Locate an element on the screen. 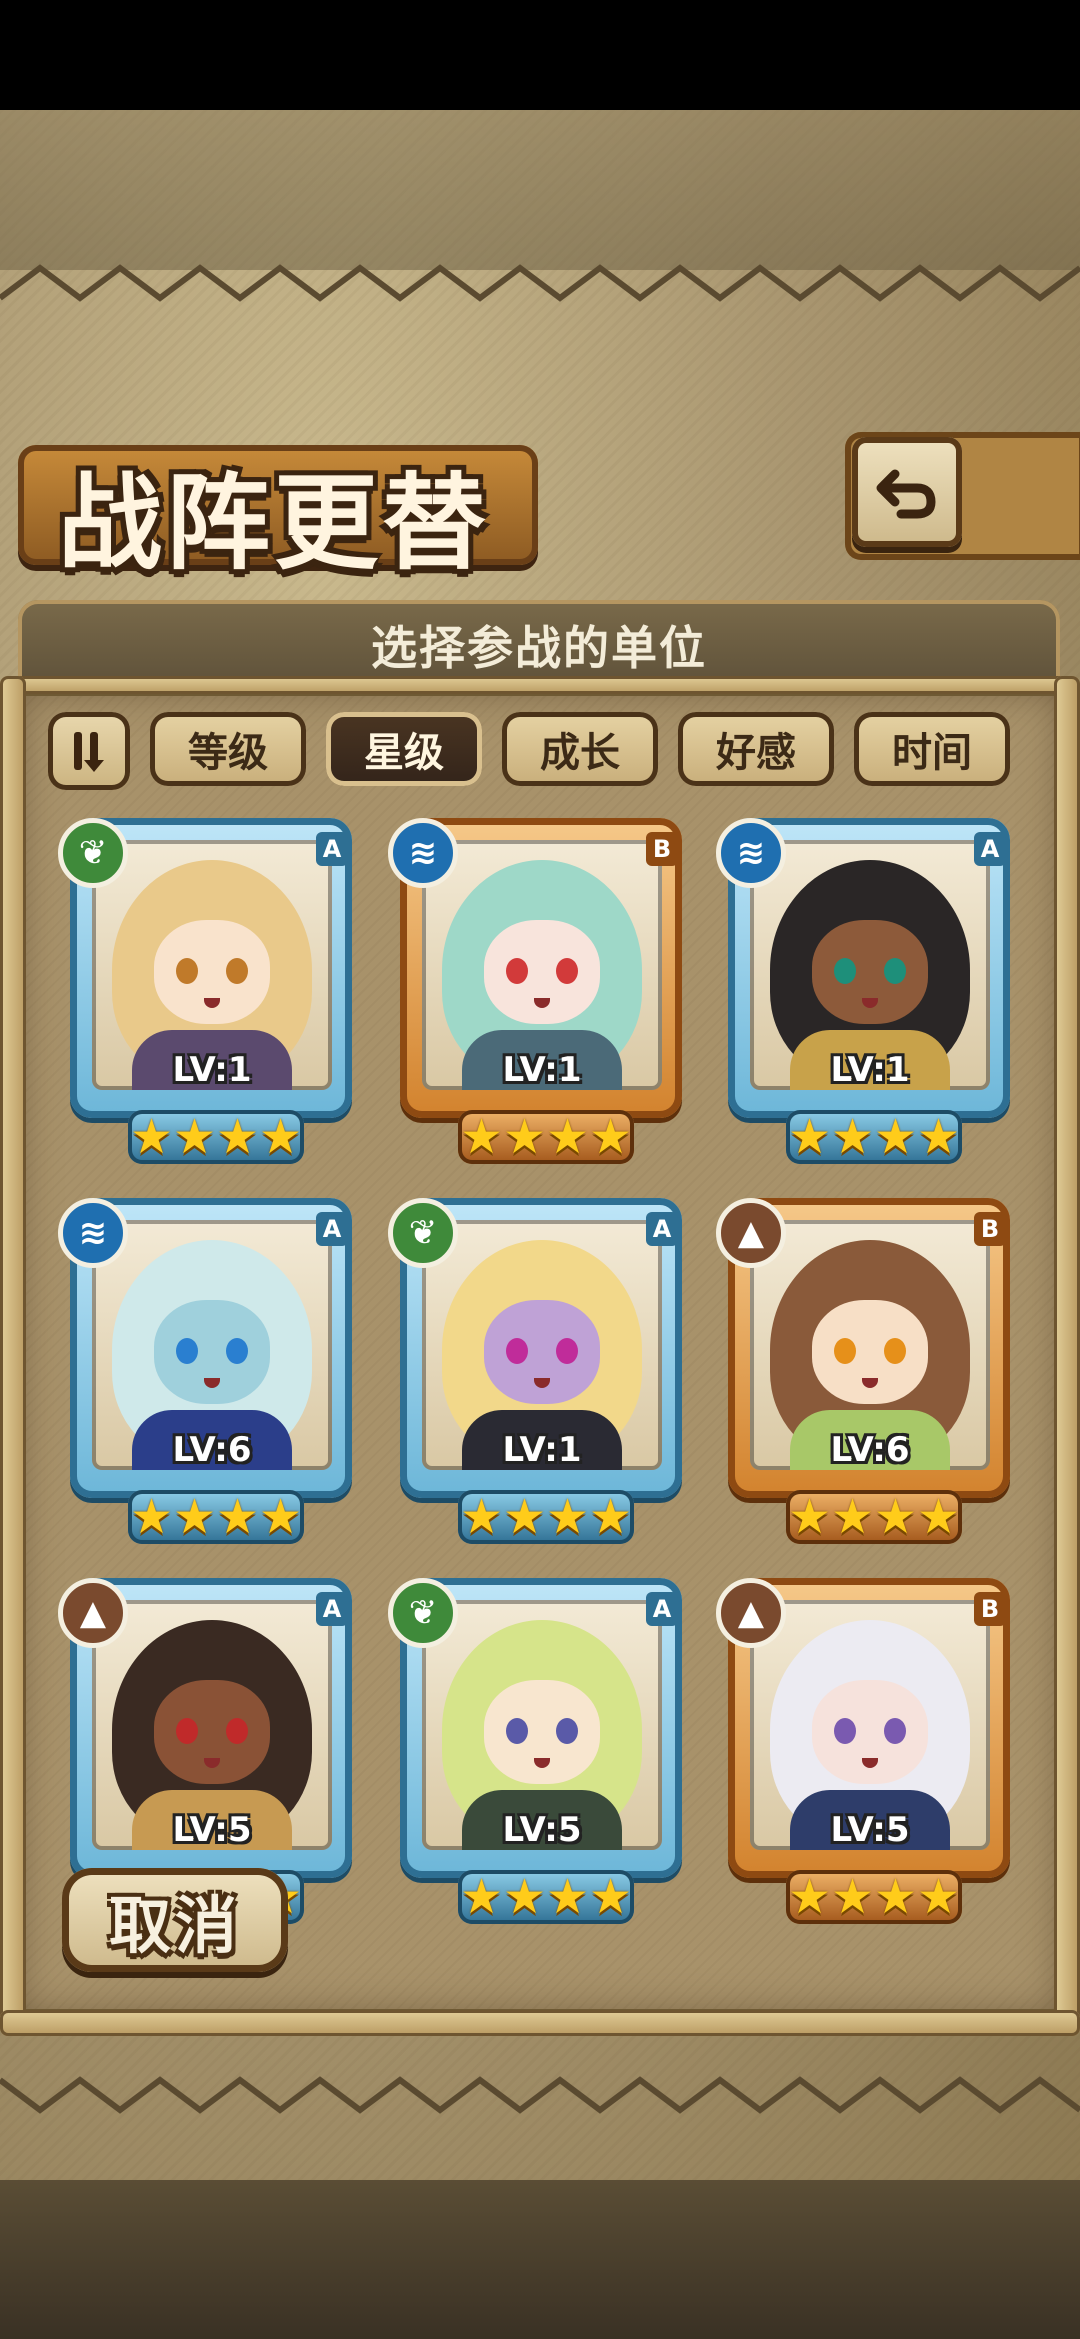  sort-tab-1: 星级 is located at coordinates (404, 749).